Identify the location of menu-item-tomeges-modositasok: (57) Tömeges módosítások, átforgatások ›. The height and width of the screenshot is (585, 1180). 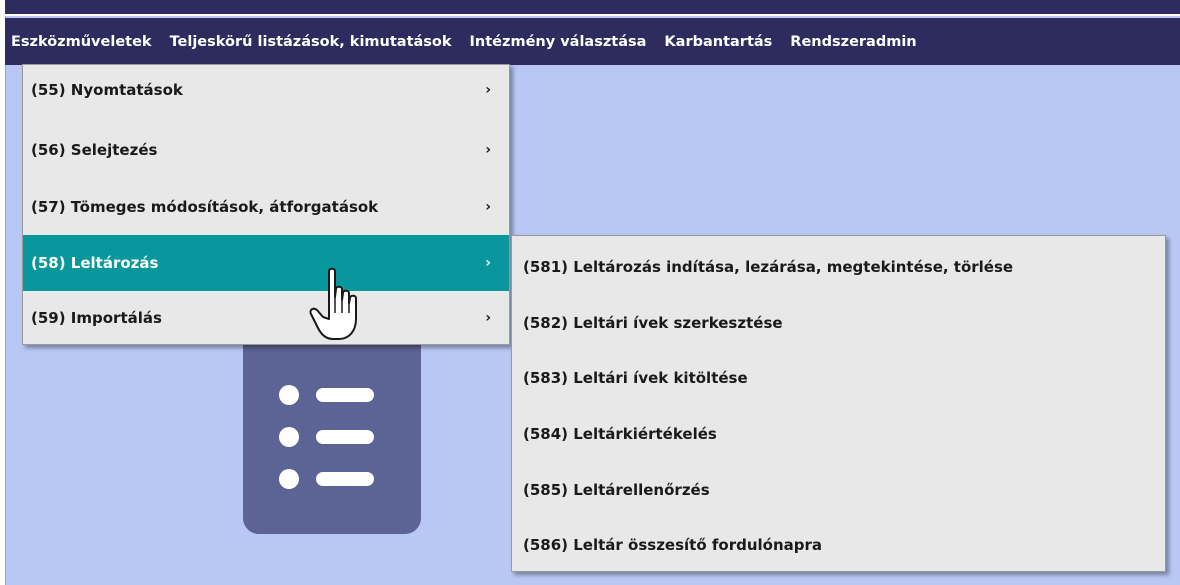
(266, 207).